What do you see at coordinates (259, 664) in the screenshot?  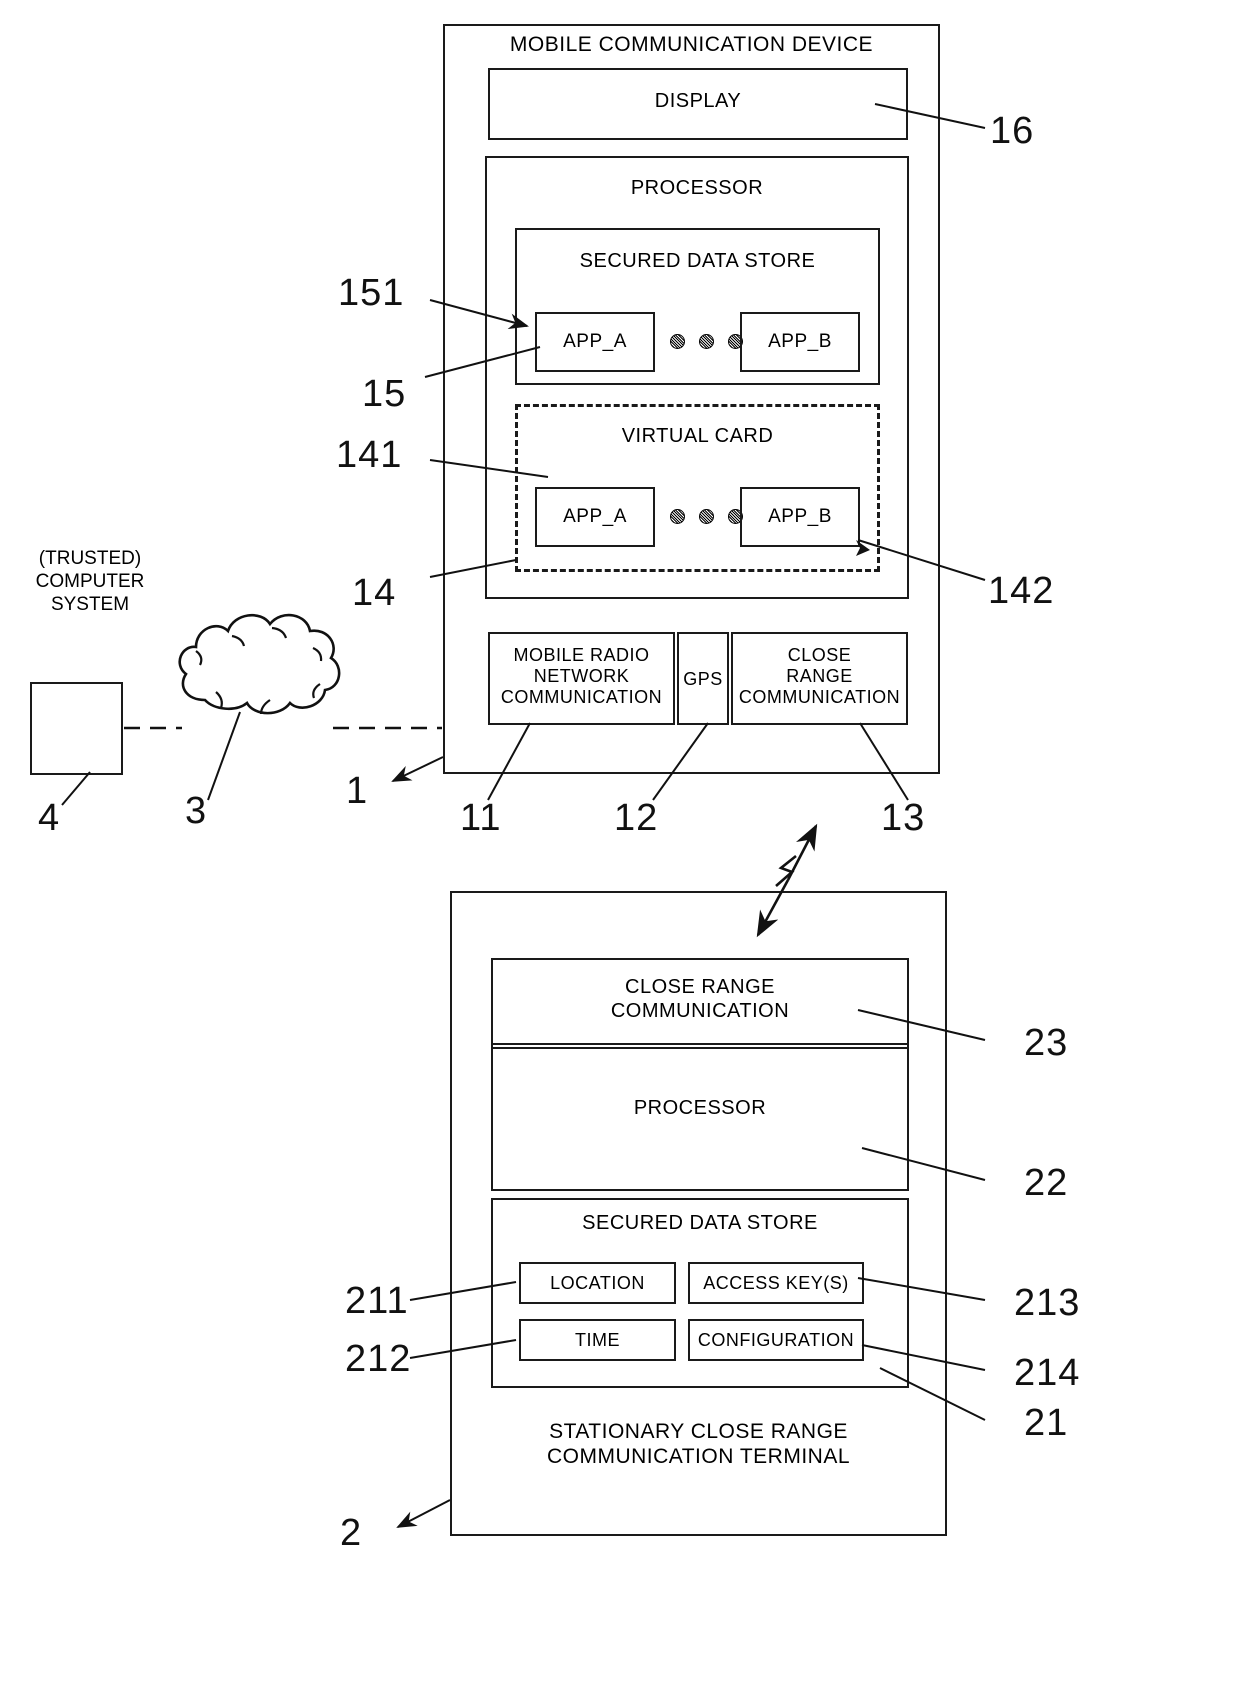 I see `network-cloud-icon` at bounding box center [259, 664].